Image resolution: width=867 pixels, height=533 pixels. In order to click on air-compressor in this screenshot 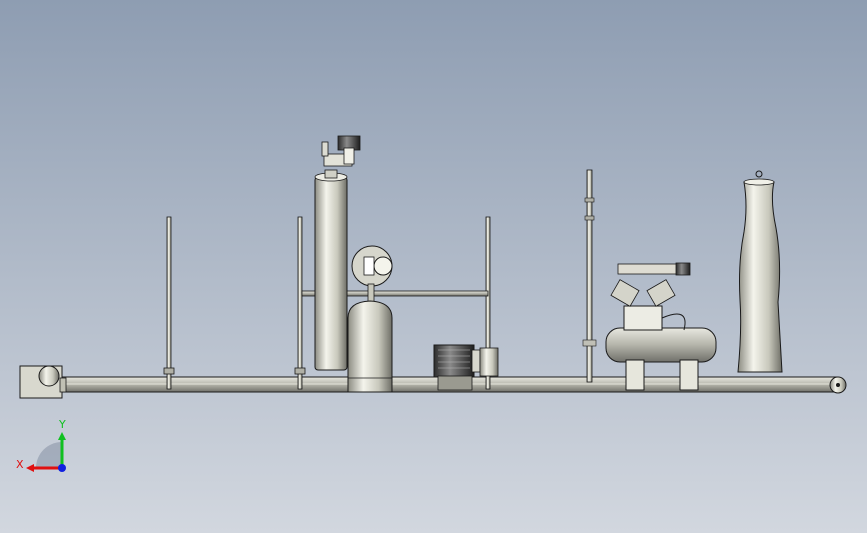, I will do `click(661, 326)`.